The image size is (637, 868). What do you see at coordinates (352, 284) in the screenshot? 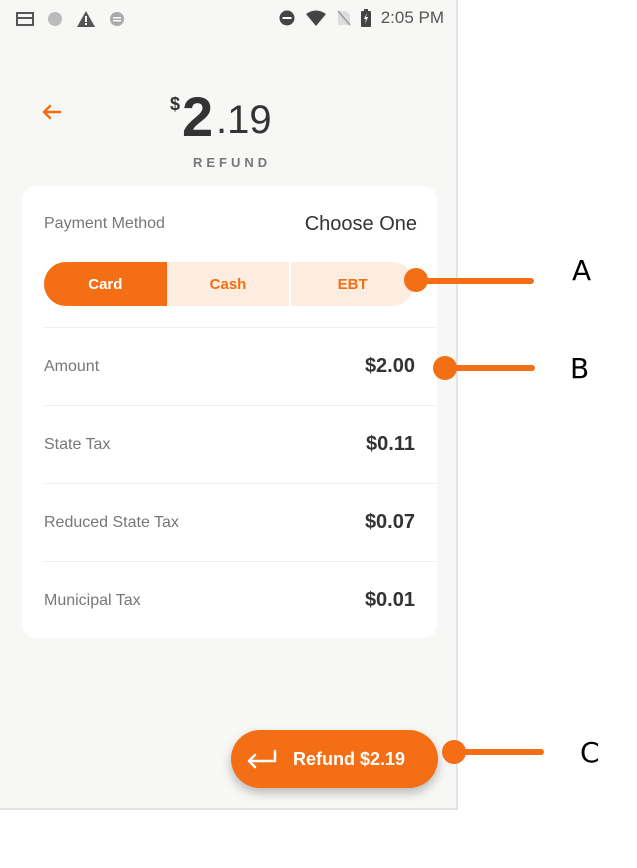
I see `payment-option-ebt: EBT` at bounding box center [352, 284].